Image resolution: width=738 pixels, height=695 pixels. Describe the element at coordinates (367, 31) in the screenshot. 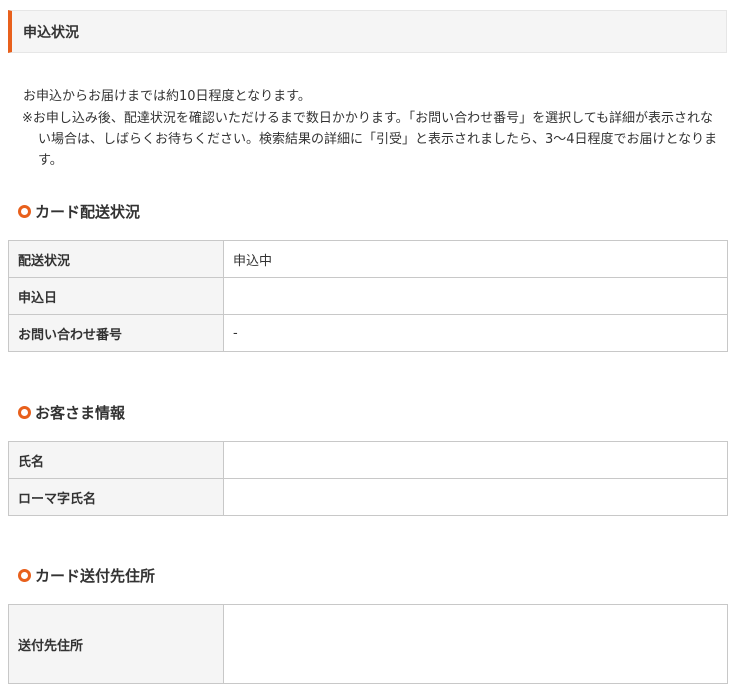

I see `page-title: 申込状況` at that location.